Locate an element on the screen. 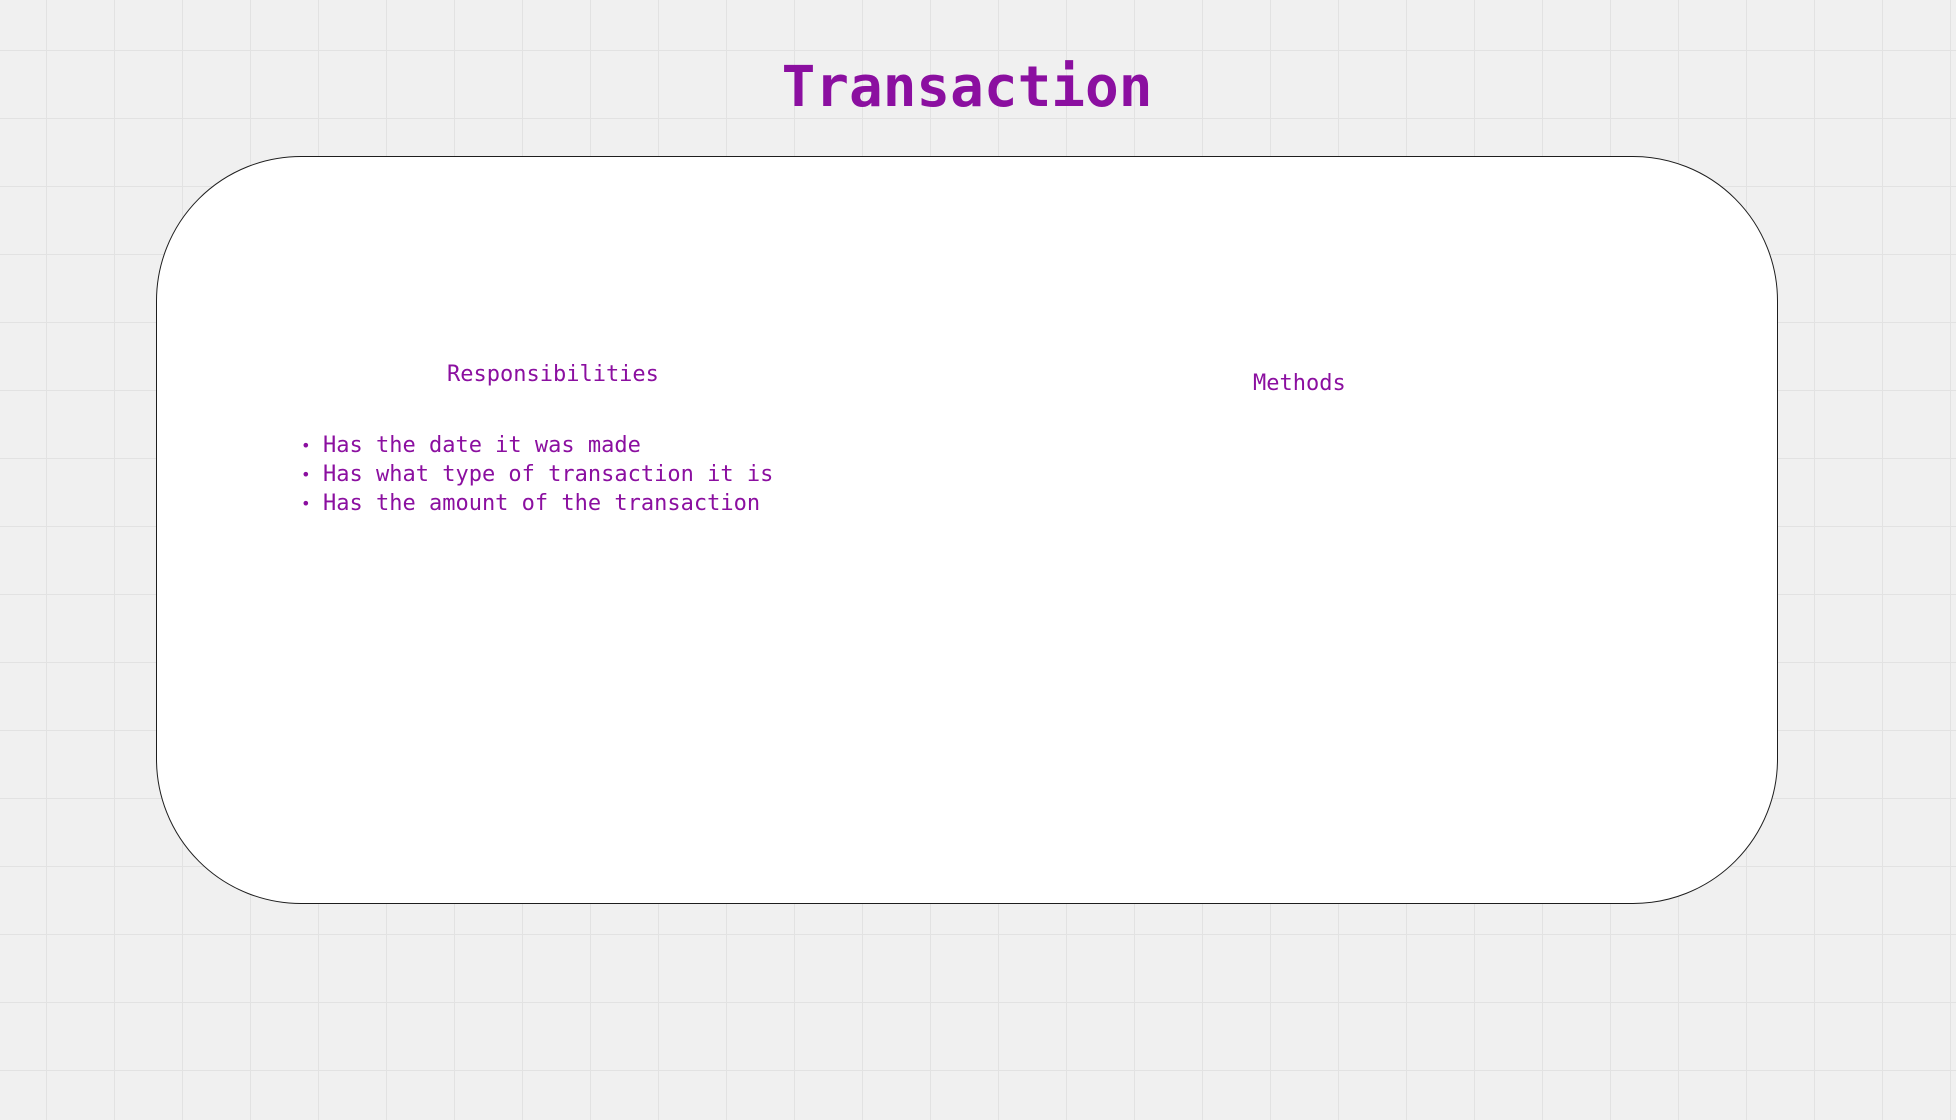 This screenshot has width=1956, height=1120. list-item: • Has the date it was made is located at coordinates (535, 445).